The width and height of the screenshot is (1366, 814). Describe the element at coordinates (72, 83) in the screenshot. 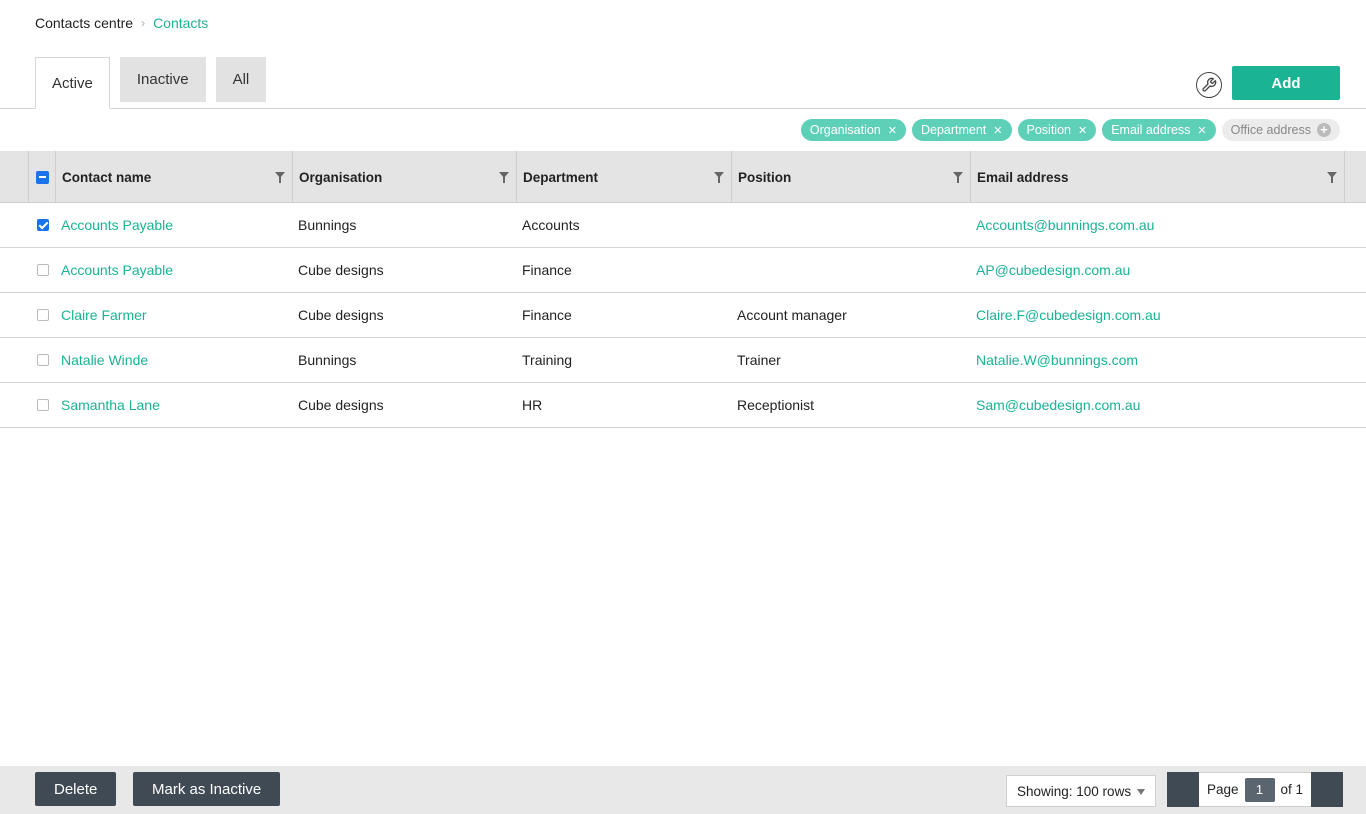

I see `tab-active: Active` at that location.